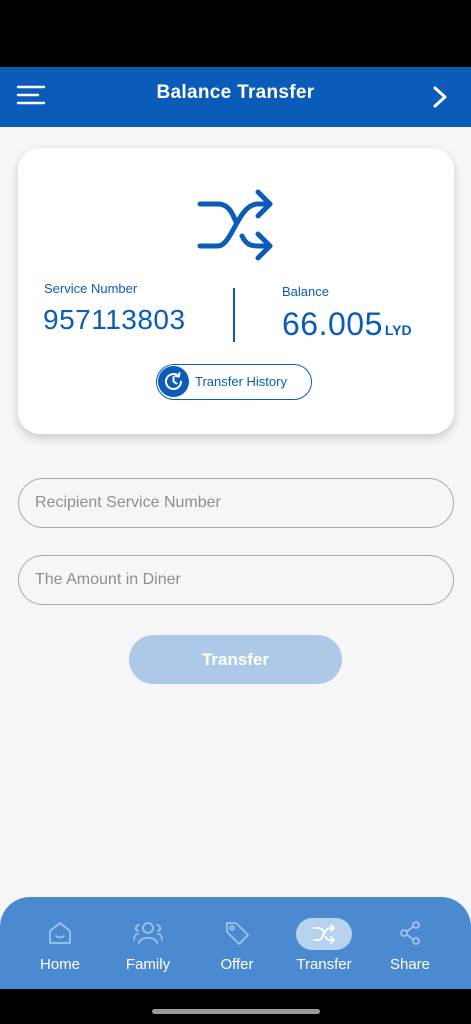  What do you see at coordinates (235, 225) in the screenshot?
I see `shuffle-transfer-icon` at bounding box center [235, 225].